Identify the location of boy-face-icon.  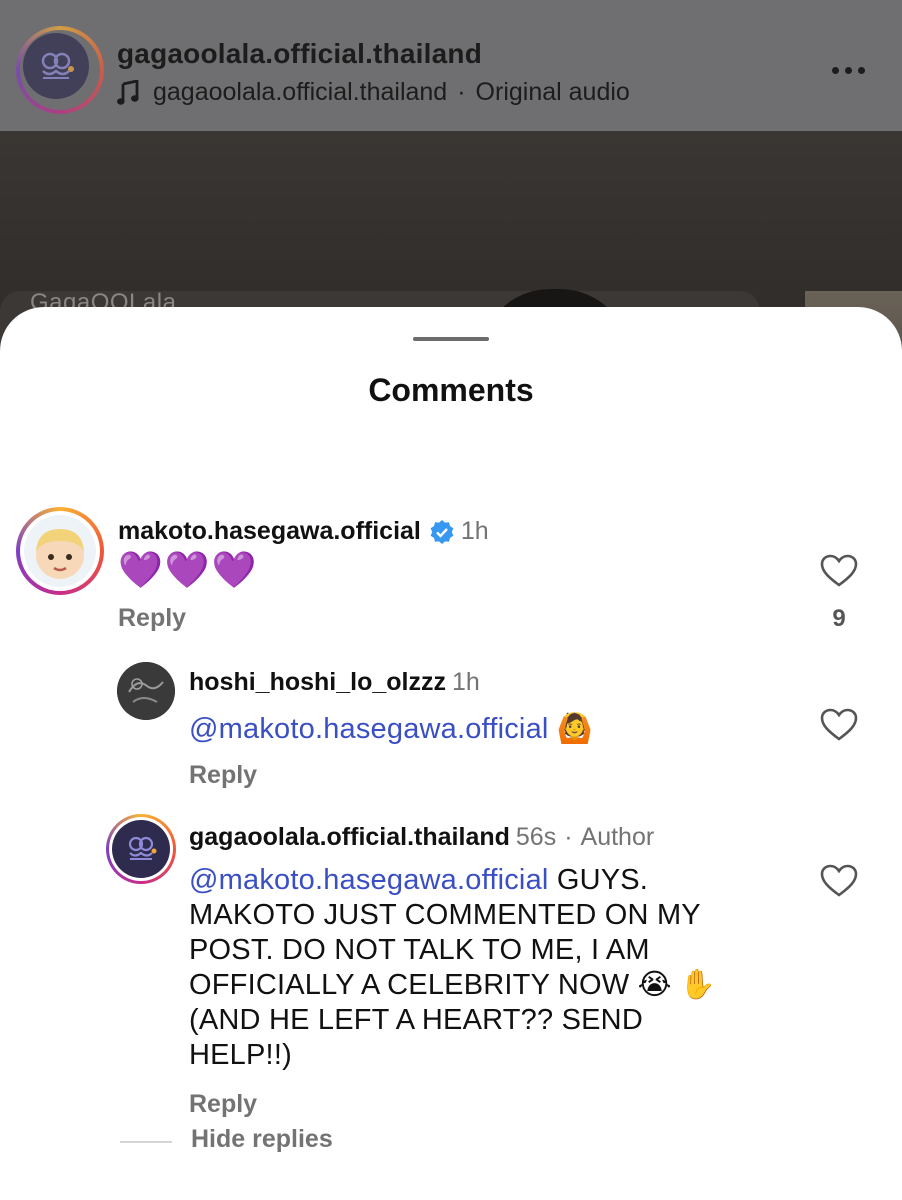
(60, 551).